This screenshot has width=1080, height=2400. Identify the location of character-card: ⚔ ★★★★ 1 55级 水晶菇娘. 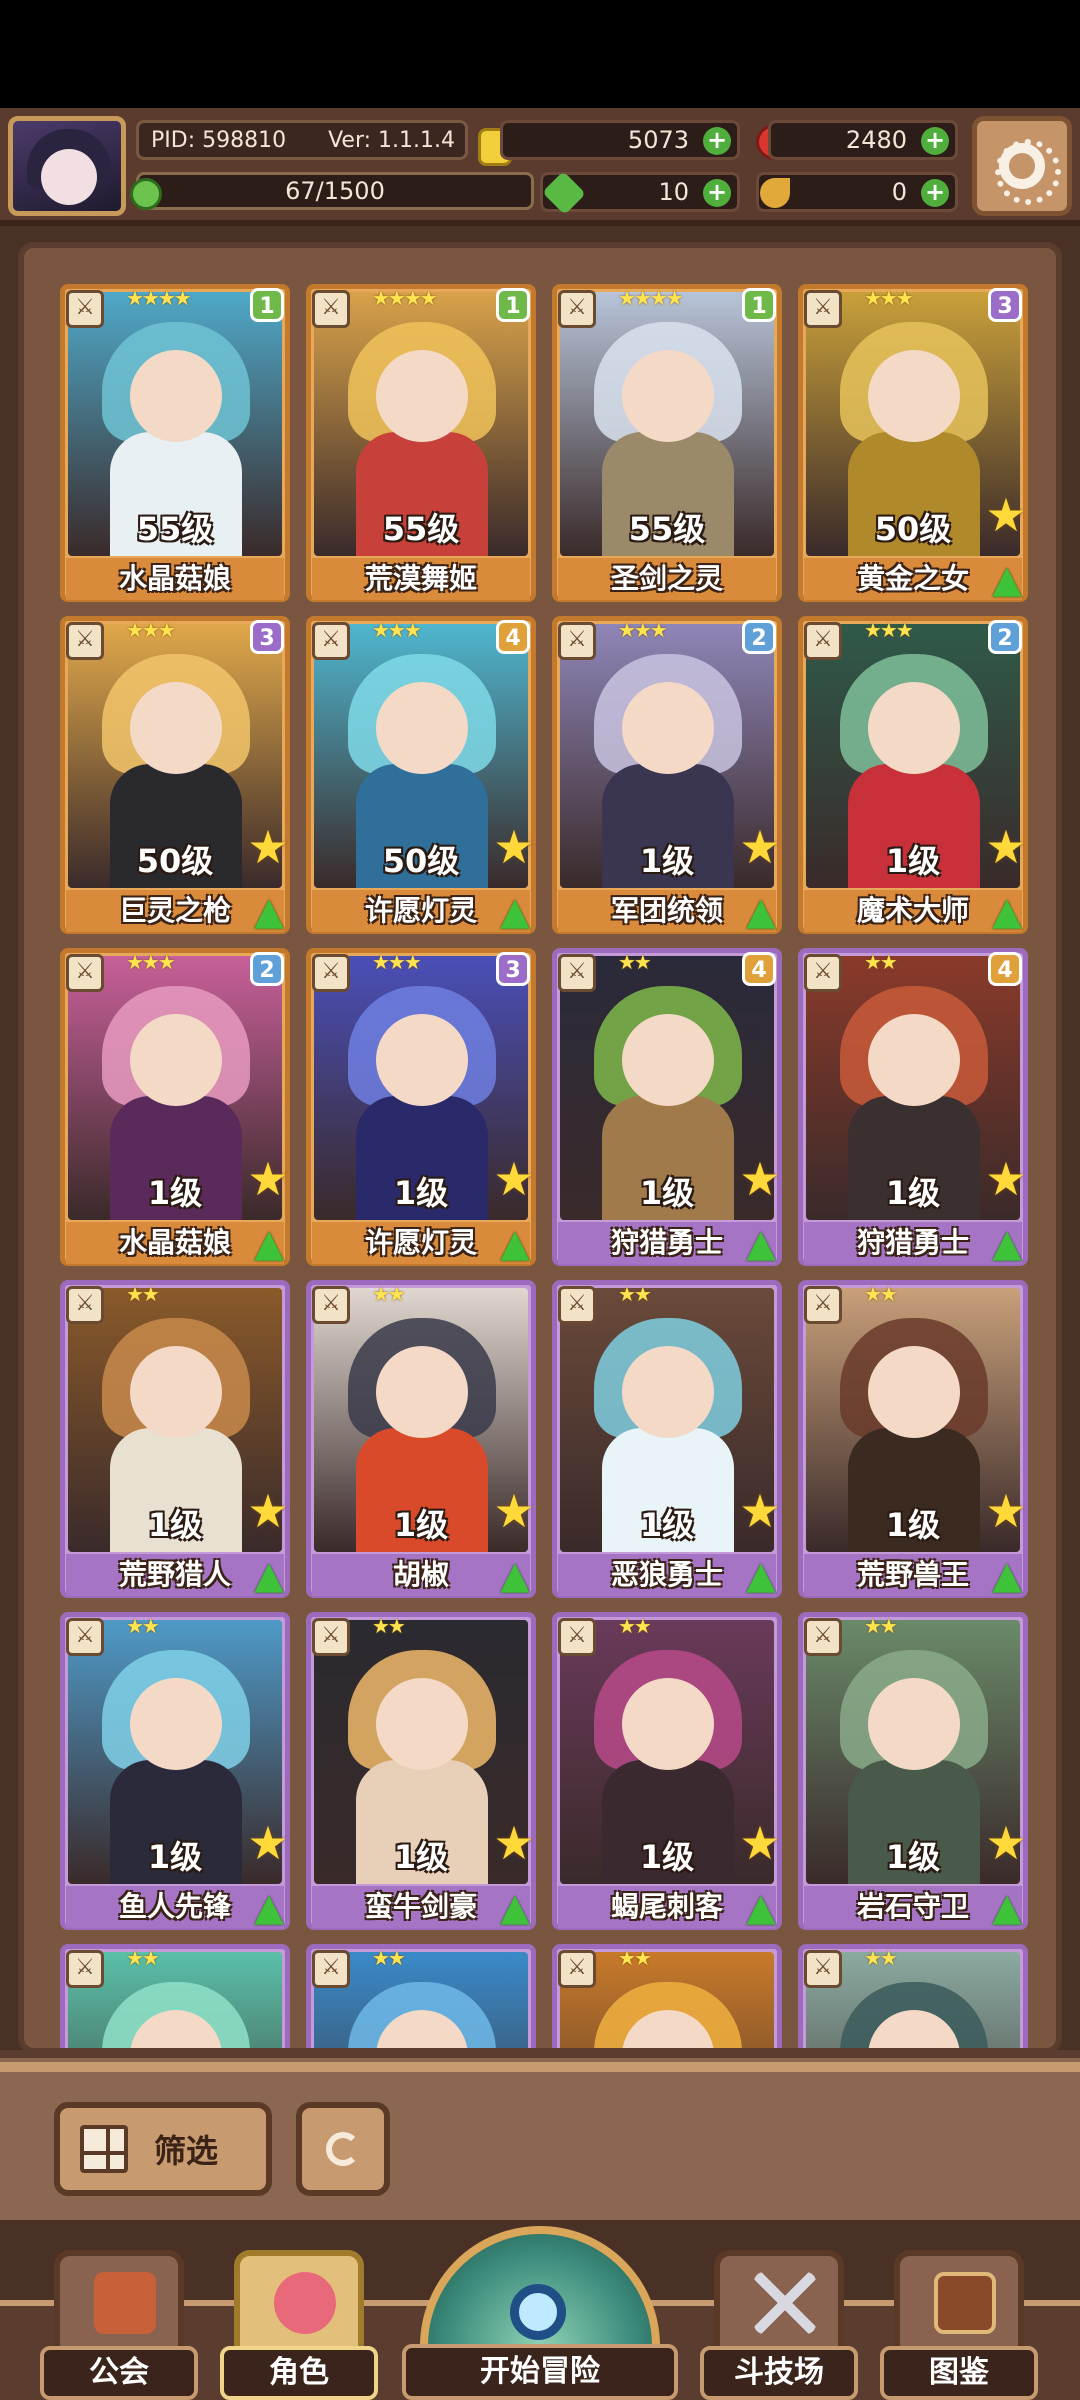
(175, 443).